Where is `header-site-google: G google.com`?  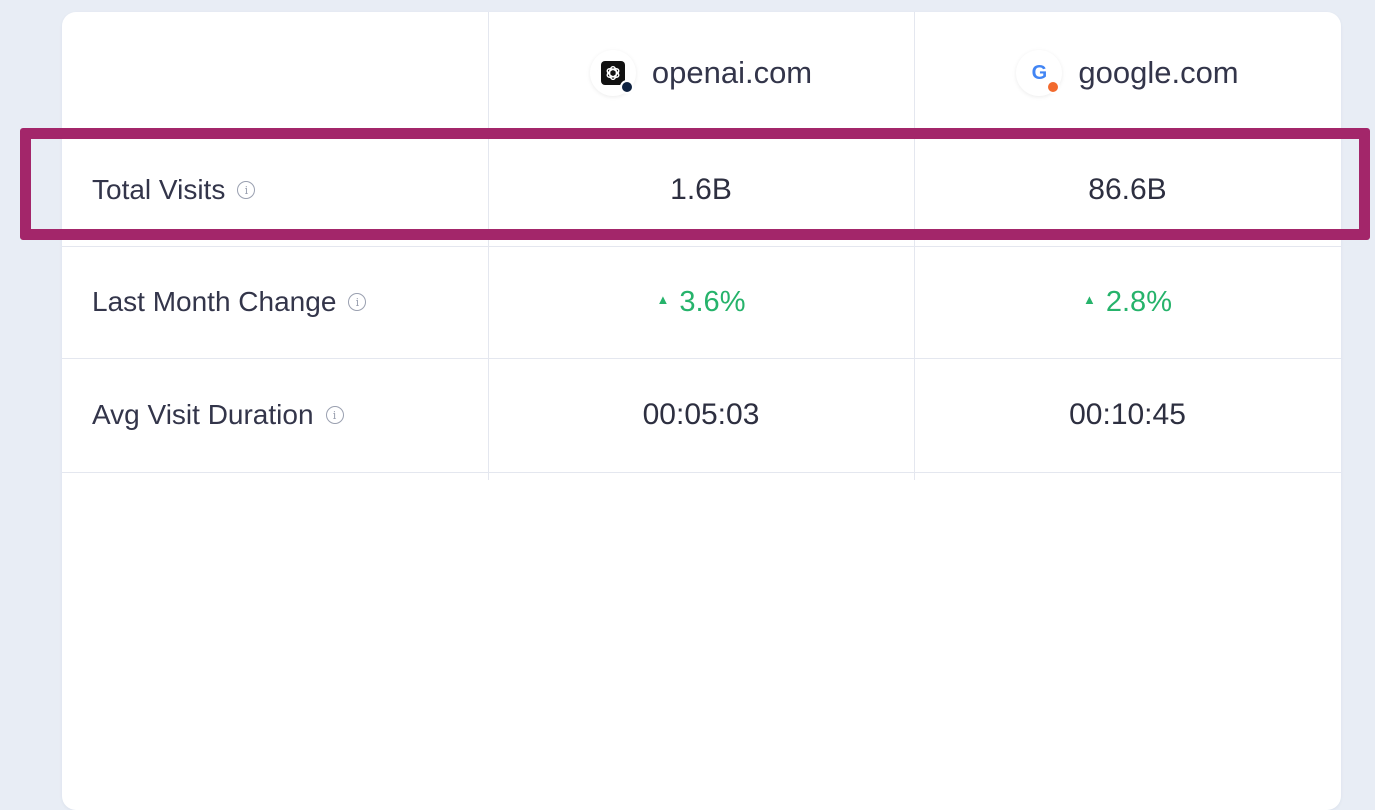 header-site-google: G google.com is located at coordinates (1127, 73).